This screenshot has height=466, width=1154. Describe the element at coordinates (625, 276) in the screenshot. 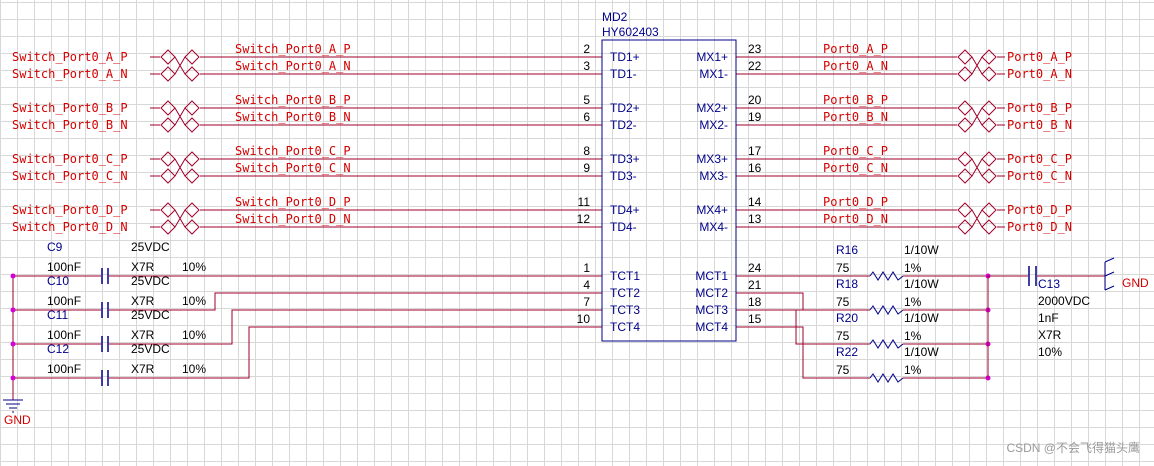

I see `pin-name: TCT1` at that location.